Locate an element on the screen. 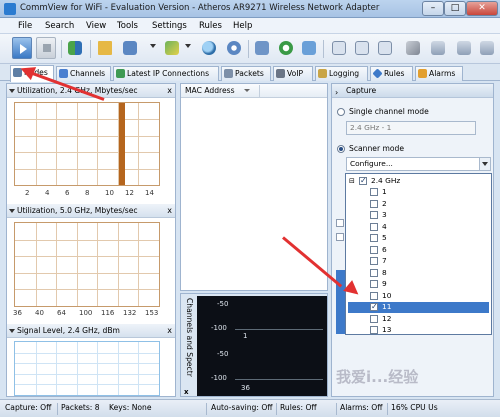 This screenshot has height=417, width=500. channel-row: 12 is located at coordinates (418, 319).